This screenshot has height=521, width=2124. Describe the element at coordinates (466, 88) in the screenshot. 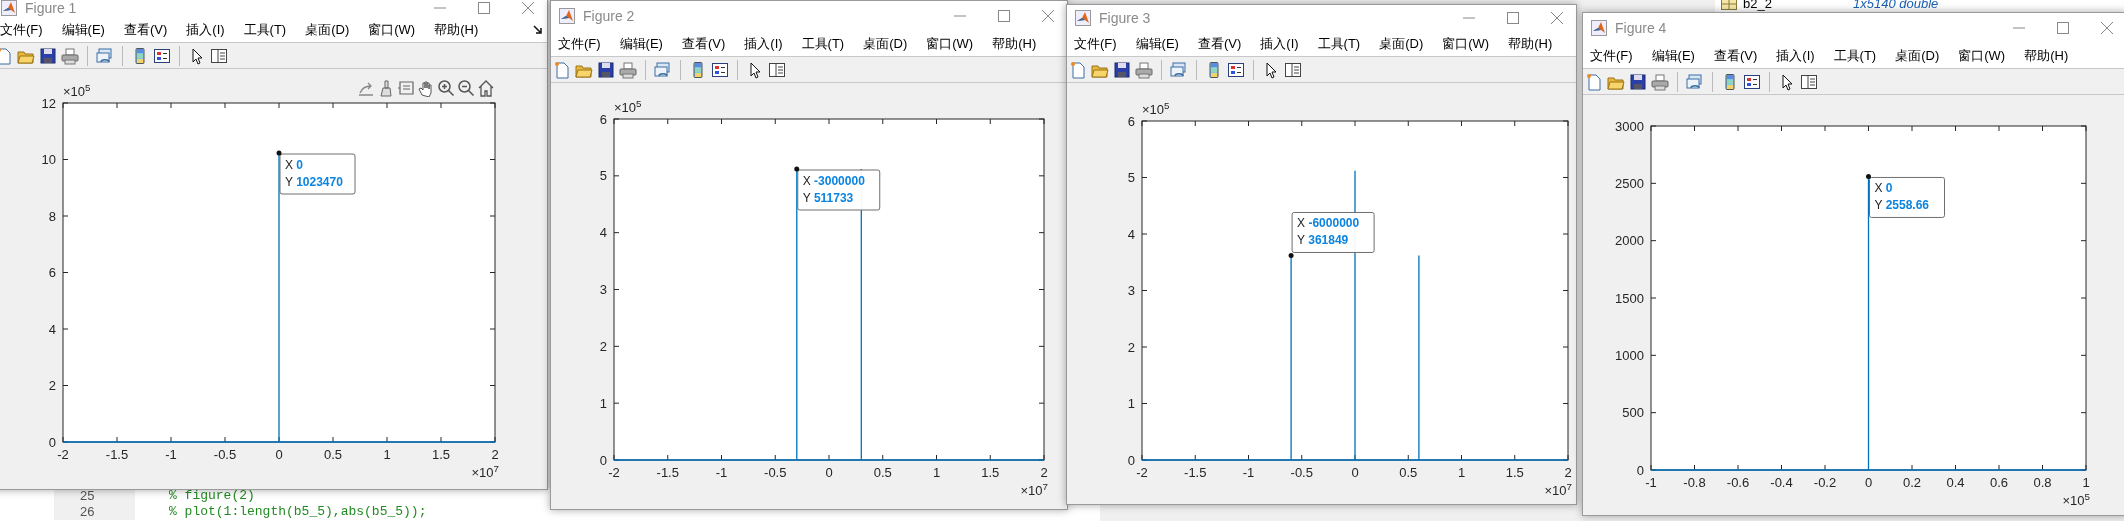

I see `zoom-out-icon` at that location.